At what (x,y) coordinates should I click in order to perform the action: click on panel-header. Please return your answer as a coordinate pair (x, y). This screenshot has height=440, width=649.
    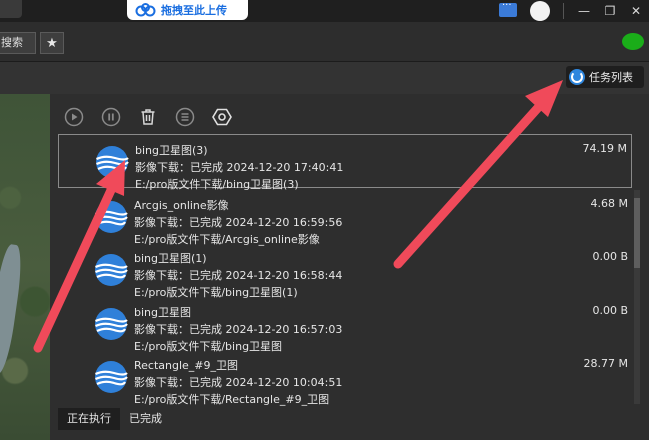
    Looking at the image, I should click on (324, 78).